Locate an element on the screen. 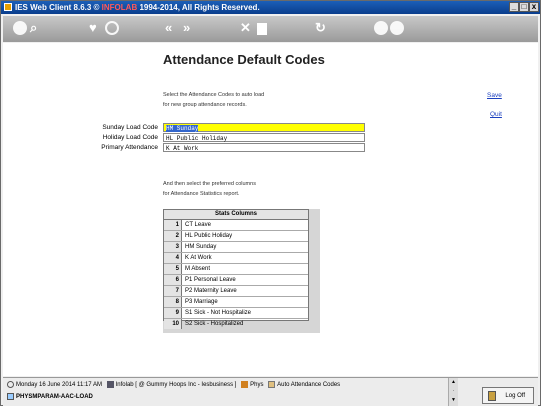 Image resolution: width=541 pixels, height=406 pixels. row-number: 6 is located at coordinates (173, 280).